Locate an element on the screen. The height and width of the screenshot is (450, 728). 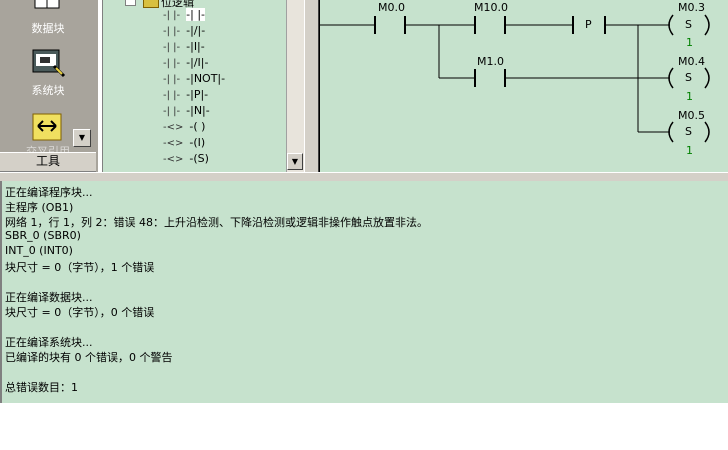
coil-immediate-icon: -<> is located at coordinates (173, 143).